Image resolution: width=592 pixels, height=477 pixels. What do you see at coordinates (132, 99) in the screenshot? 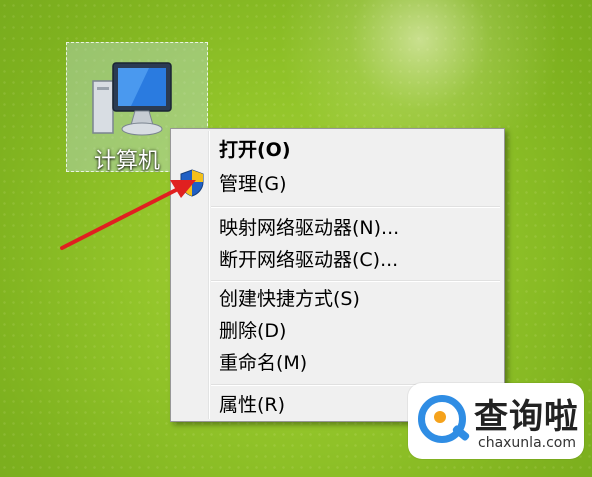
I see `computer-icon` at bounding box center [132, 99].